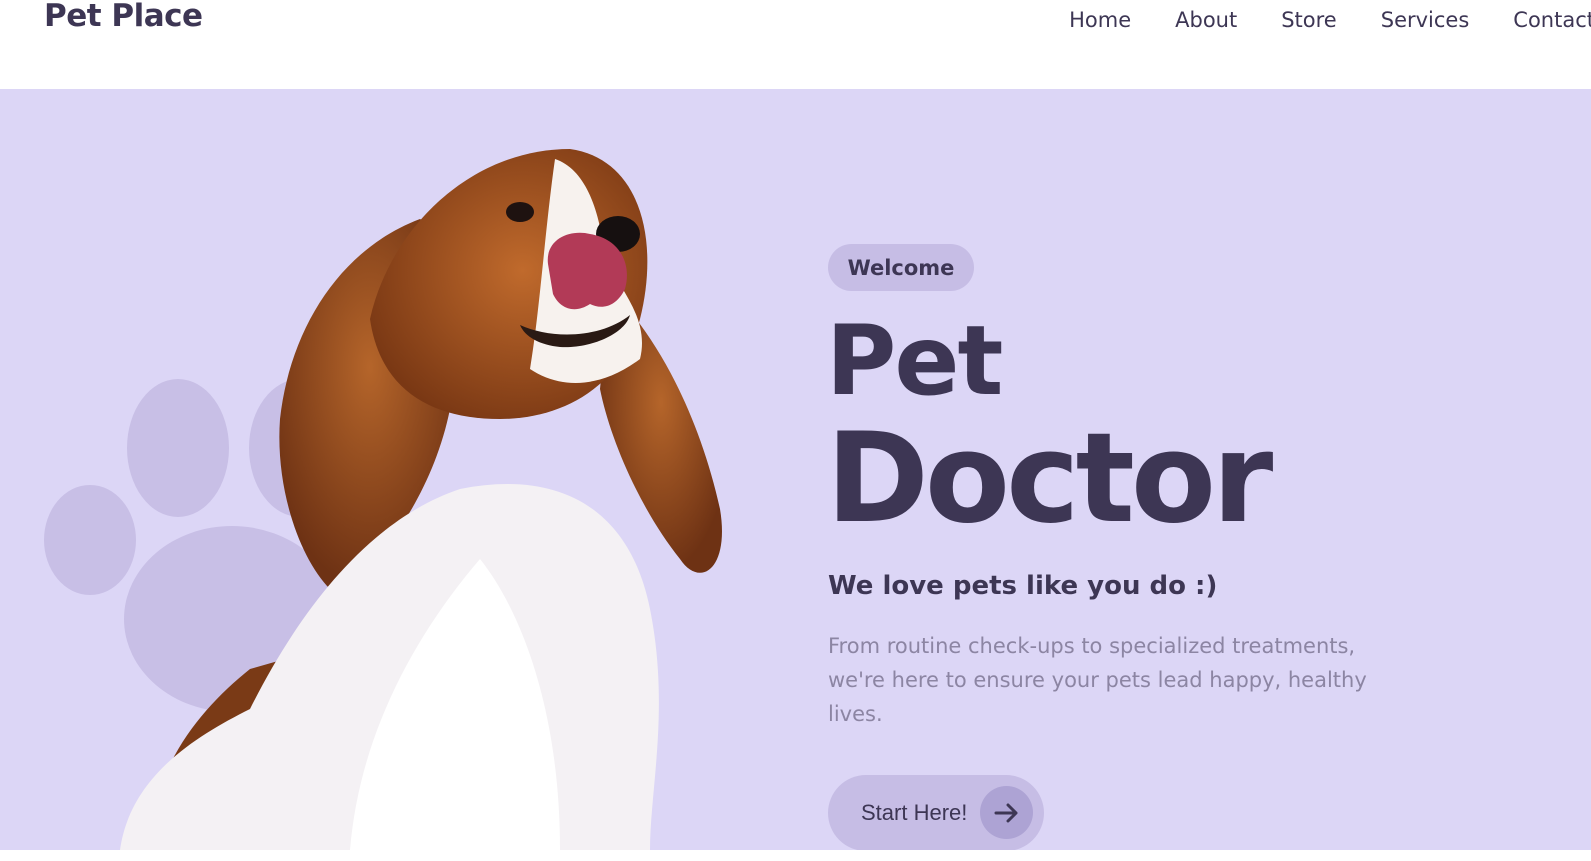  Describe the element at coordinates (1425, 20) in the screenshot. I see `nav-link-services: Services` at that location.